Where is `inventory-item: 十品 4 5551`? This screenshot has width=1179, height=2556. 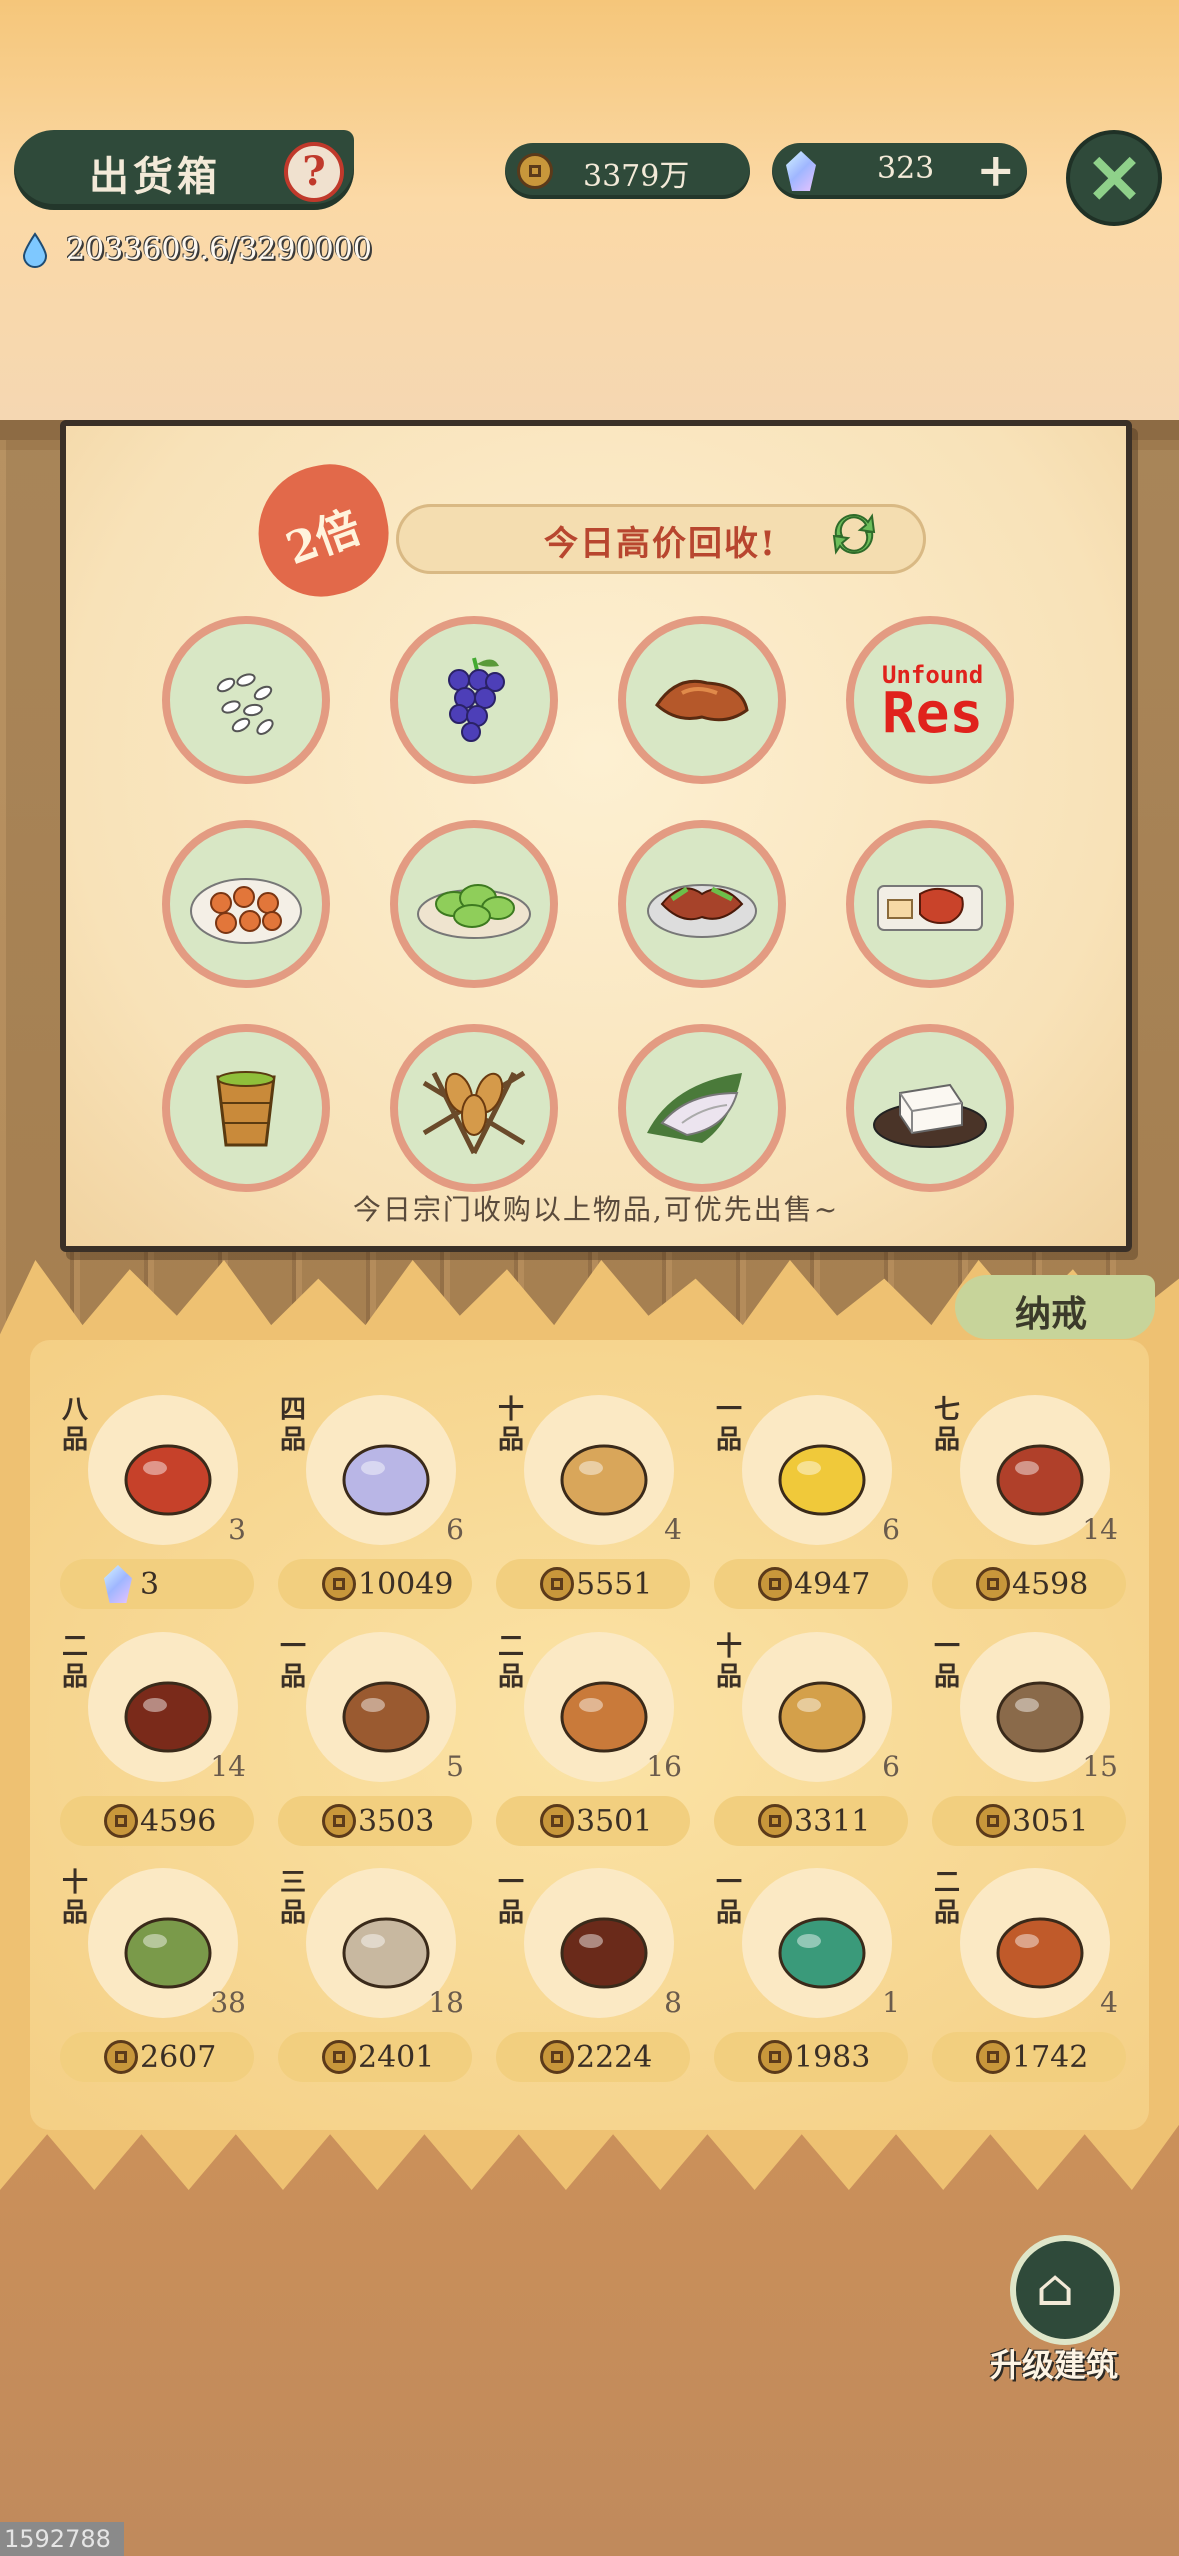 inventory-item: 十品 4 5551 is located at coordinates (594, 1510).